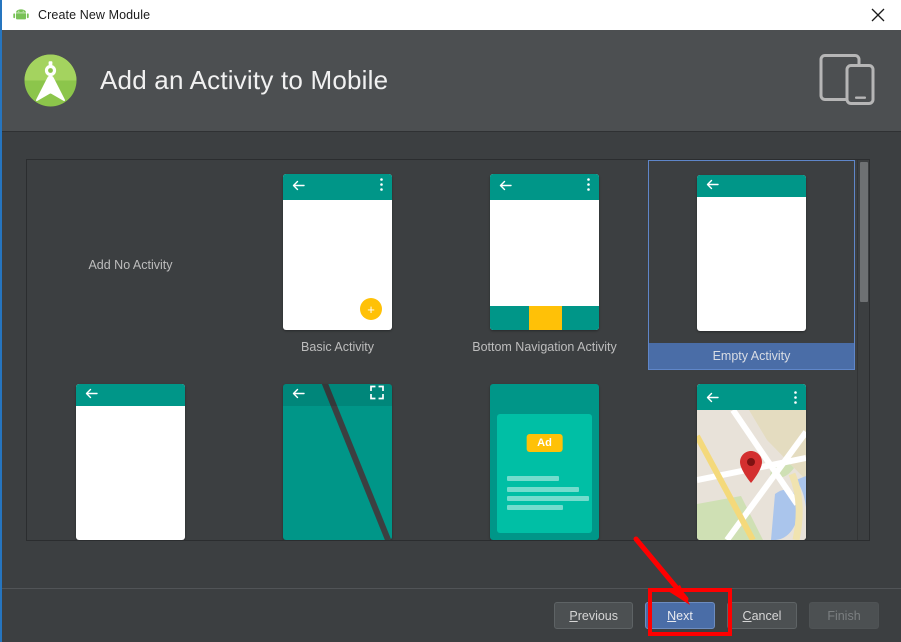  I want to click on previous-button: Previous, so click(593, 615).